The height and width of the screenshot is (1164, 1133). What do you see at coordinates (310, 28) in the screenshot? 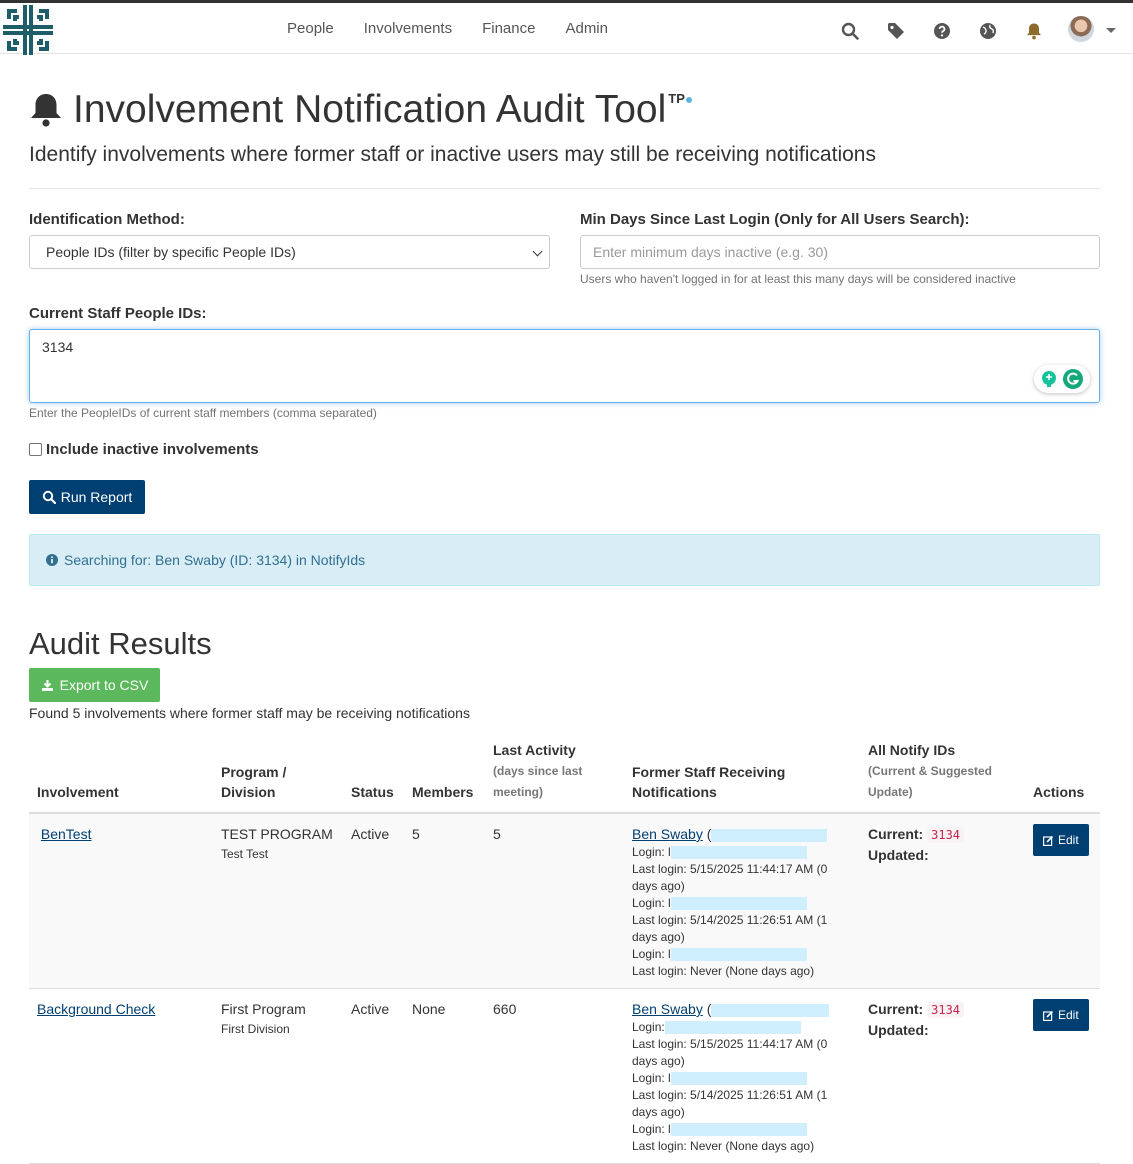
I see `nav-people: People` at bounding box center [310, 28].